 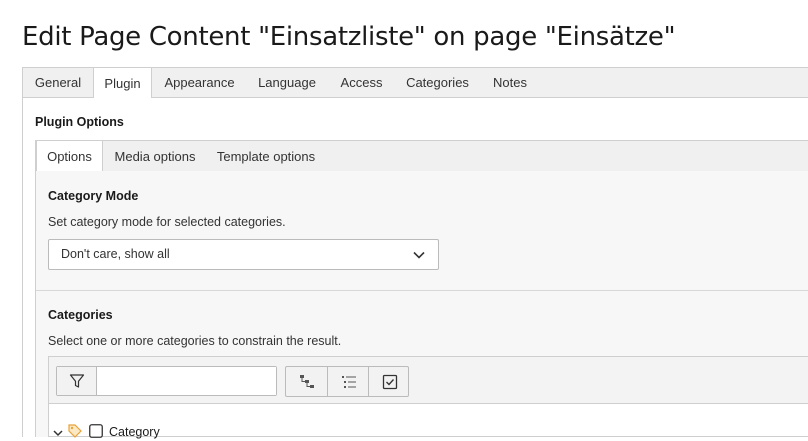 What do you see at coordinates (115, 254) in the screenshot?
I see `category-mode-selected-value: Don't care, show all` at bounding box center [115, 254].